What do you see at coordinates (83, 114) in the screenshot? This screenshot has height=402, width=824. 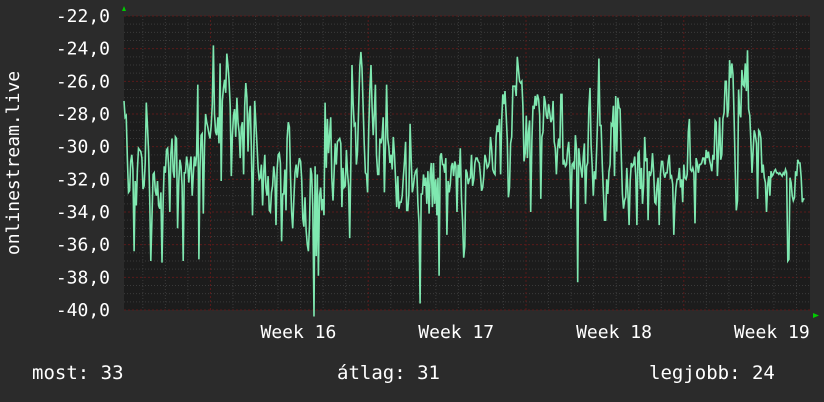 I see `y-tick-label: -28,0` at bounding box center [83, 114].